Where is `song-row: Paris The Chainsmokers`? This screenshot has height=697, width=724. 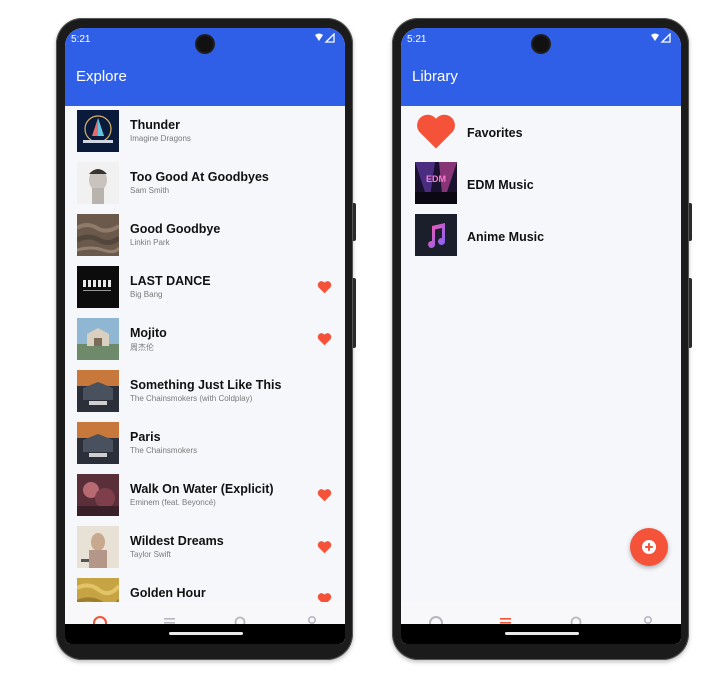
song-row: Paris The Chainsmokers is located at coordinates (205, 444).